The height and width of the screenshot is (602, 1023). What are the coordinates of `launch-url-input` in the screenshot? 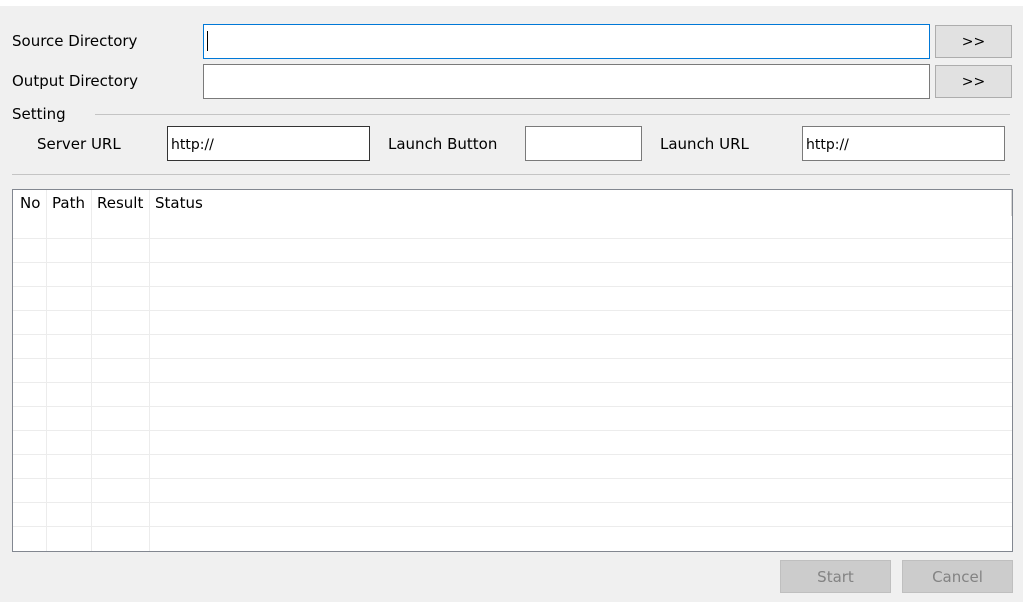 It's located at (903, 143).